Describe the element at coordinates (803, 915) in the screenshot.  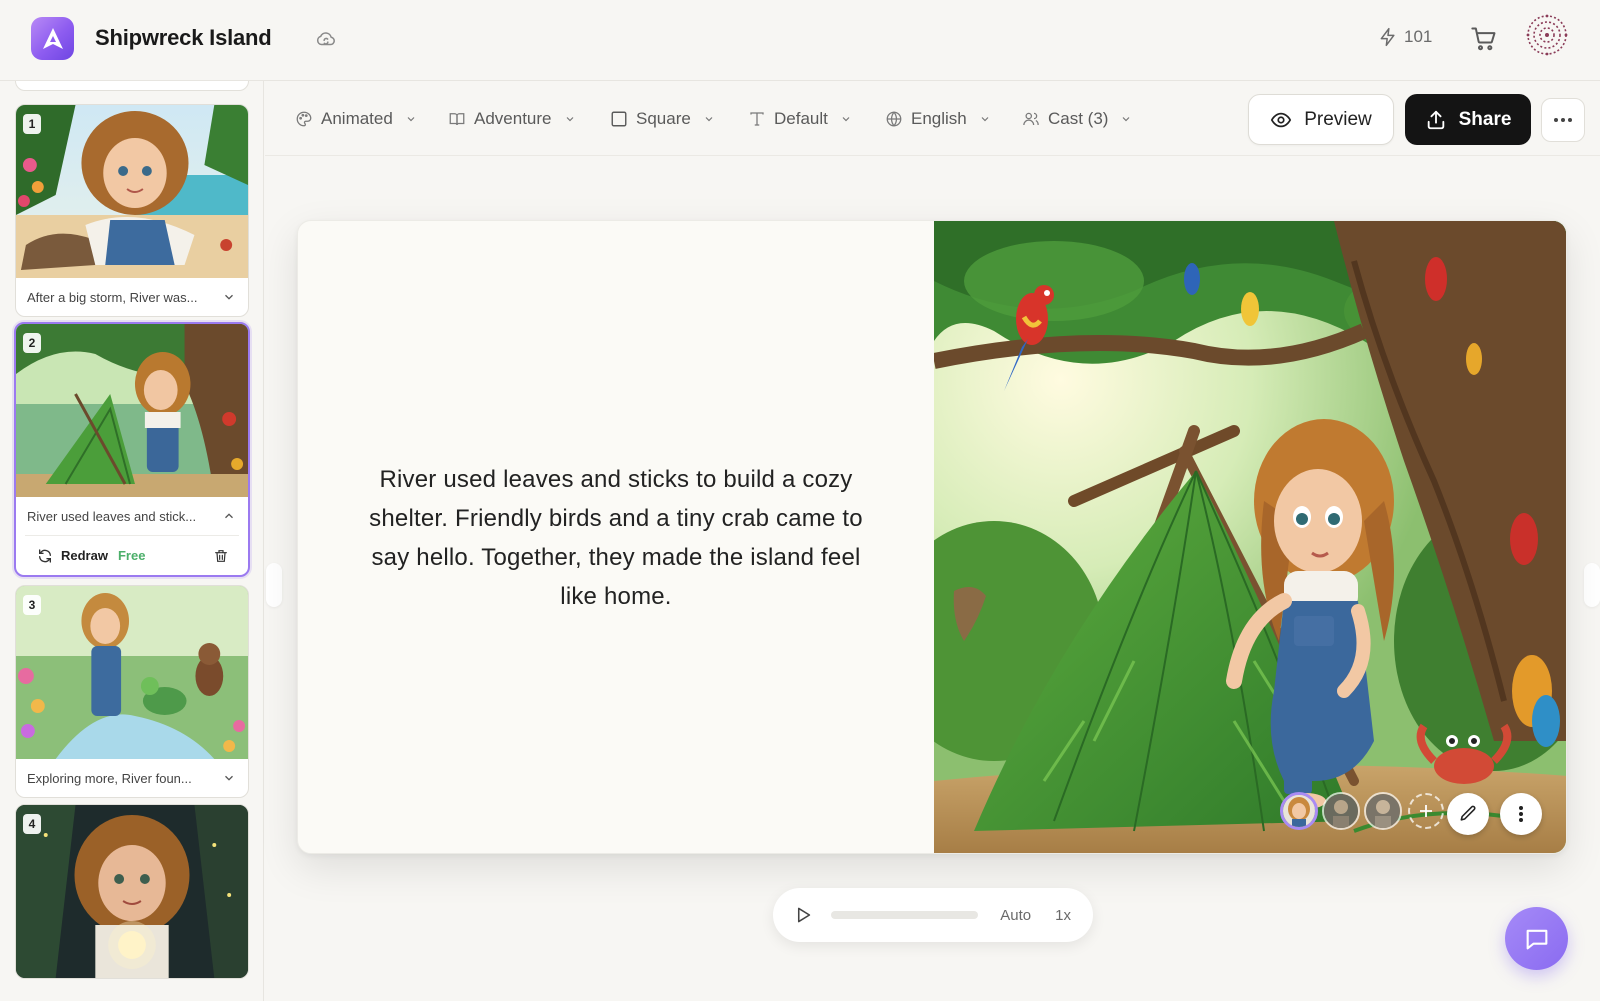
I see `play-icon` at that location.